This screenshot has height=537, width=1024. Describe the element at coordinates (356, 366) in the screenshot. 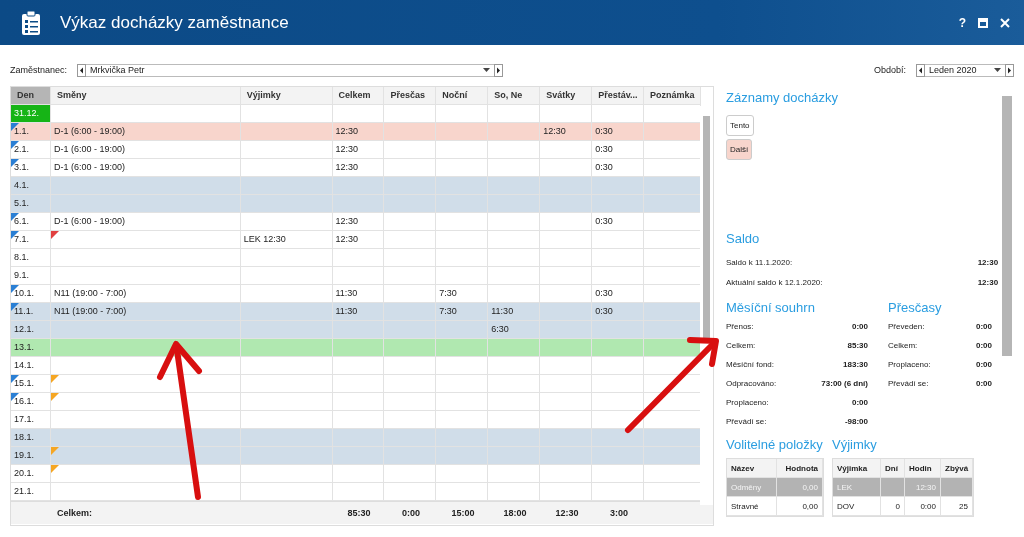

I see `table-row: 14.1.` at that location.